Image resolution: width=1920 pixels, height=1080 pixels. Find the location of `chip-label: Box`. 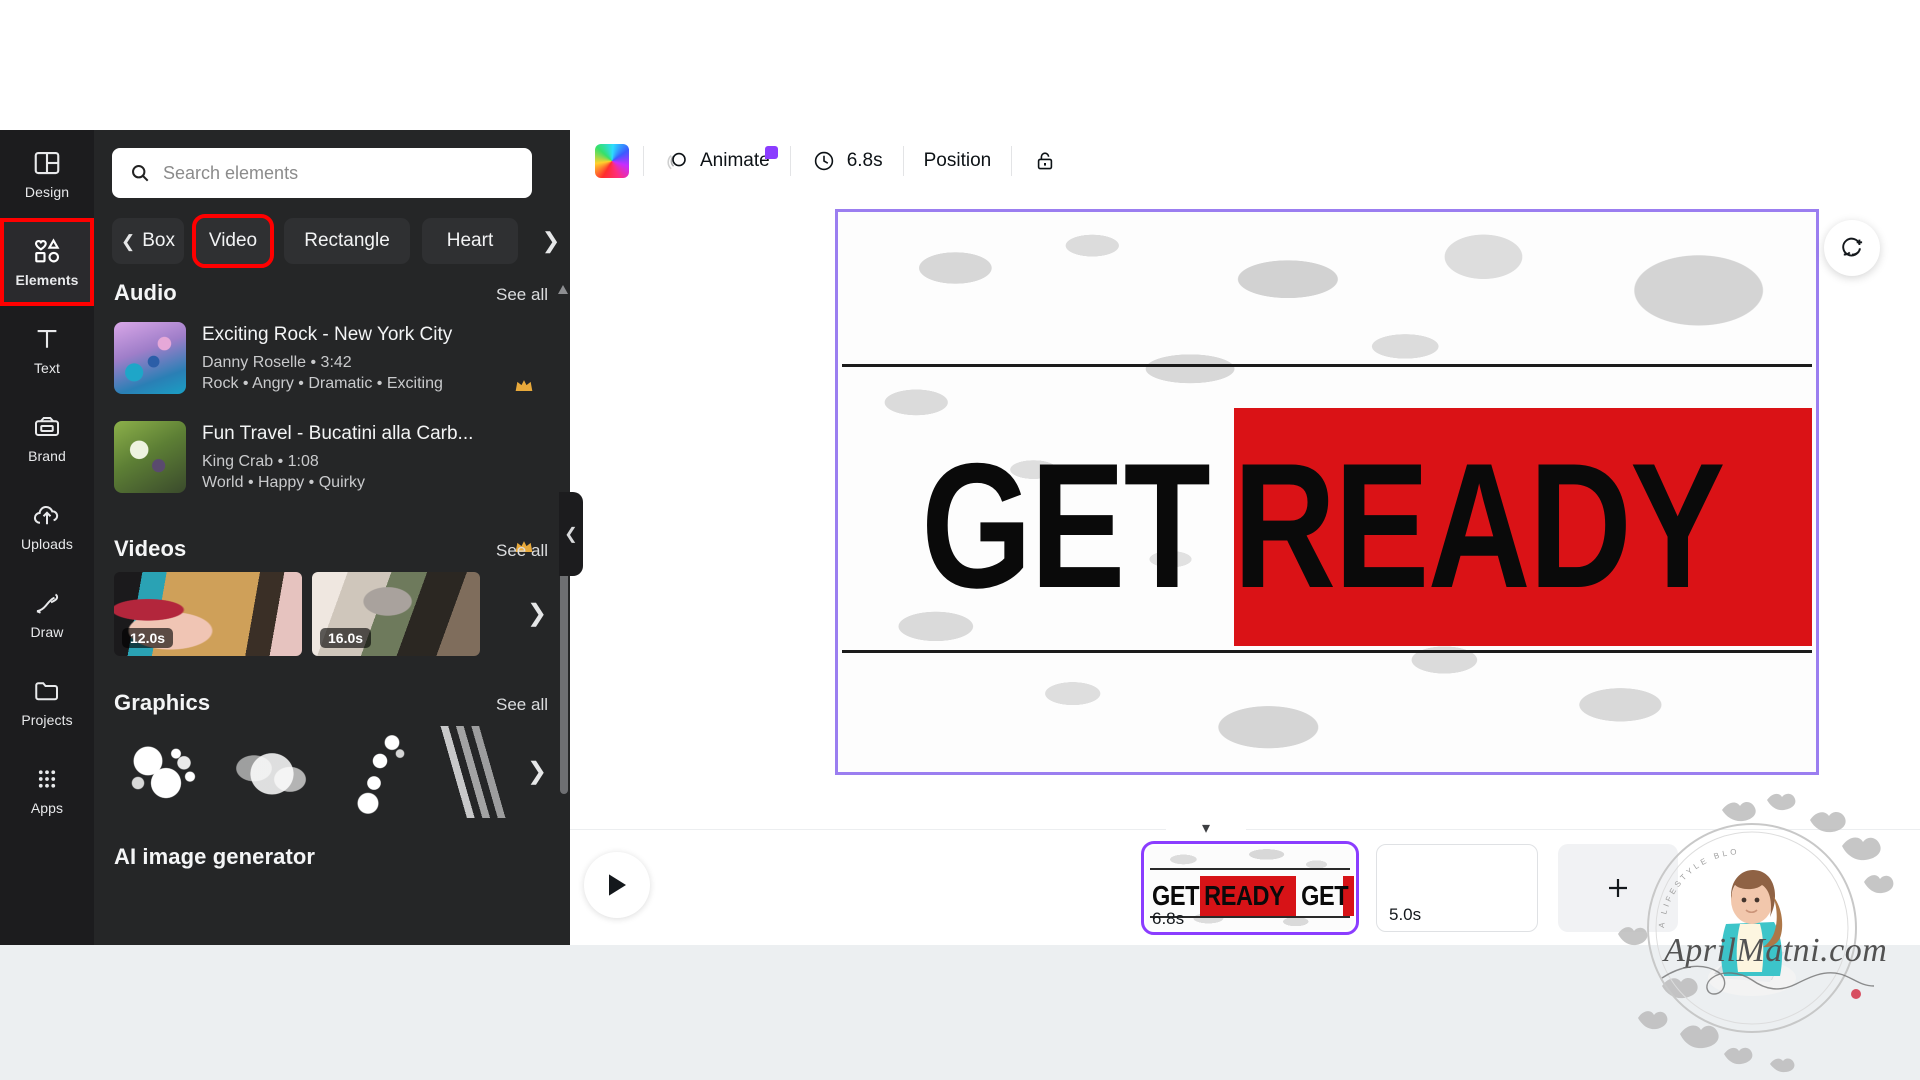

chip-label: Box is located at coordinates (158, 240).